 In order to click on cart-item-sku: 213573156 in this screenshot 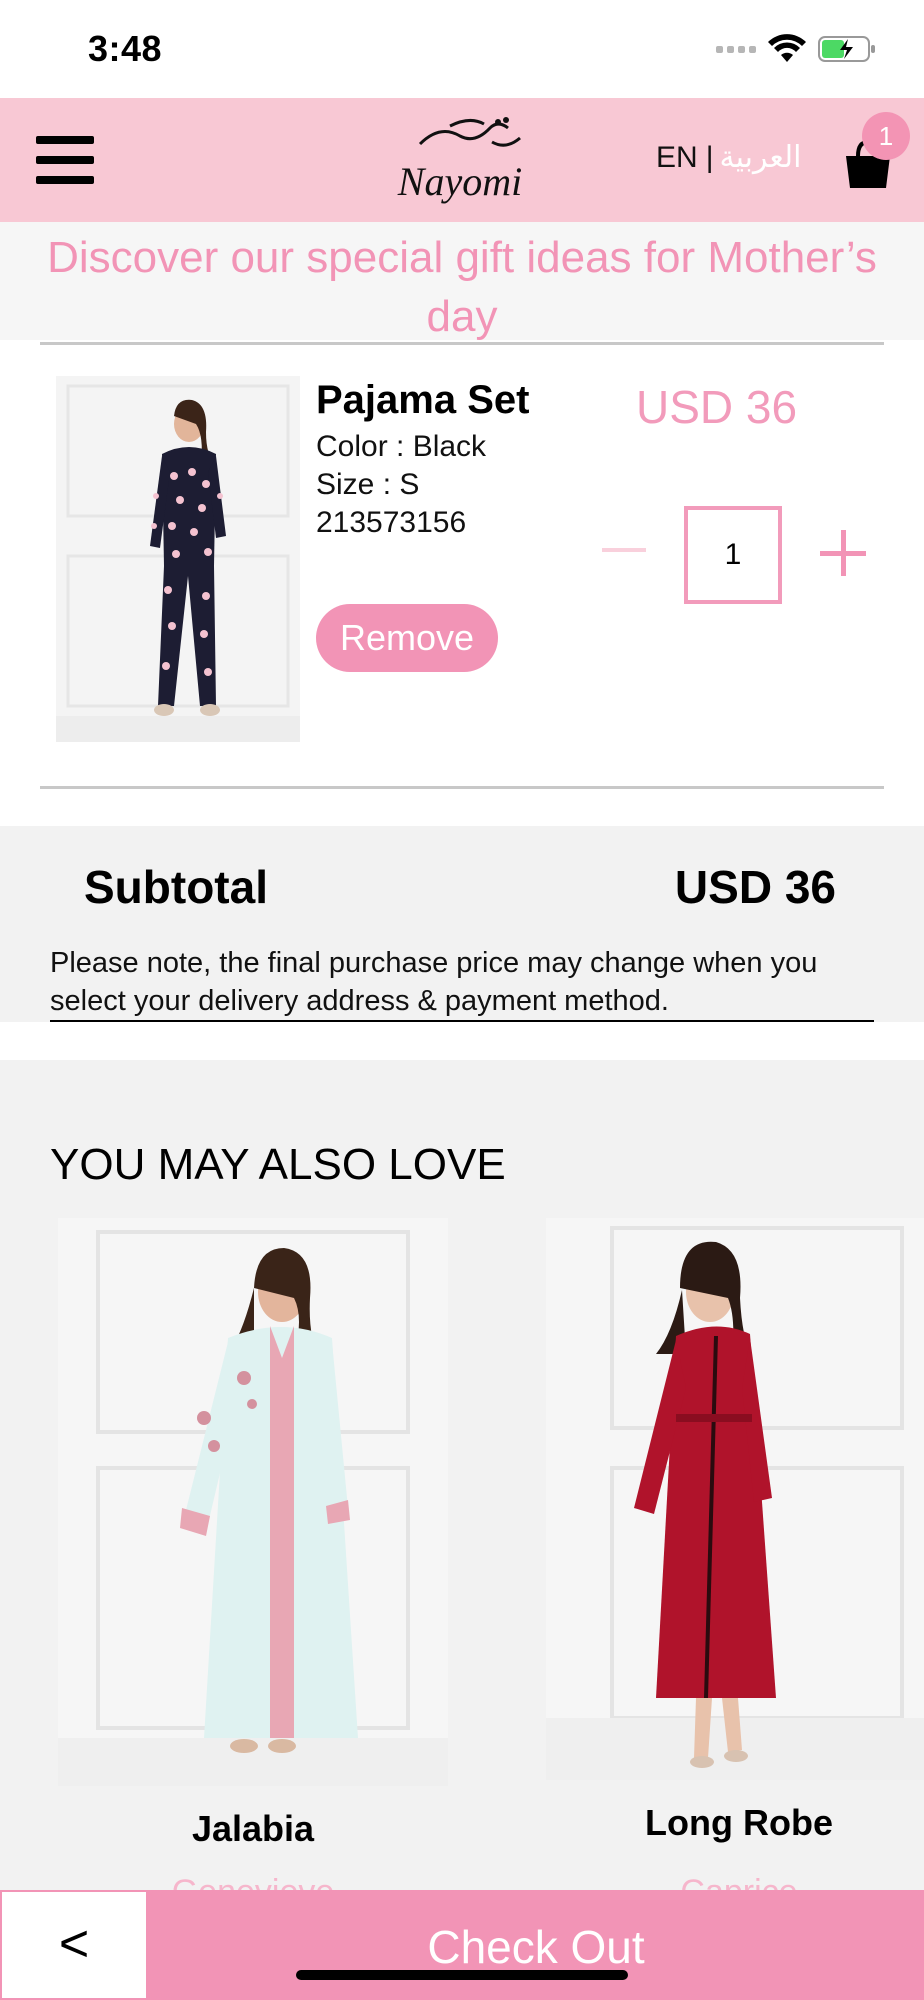, I will do `click(391, 522)`.